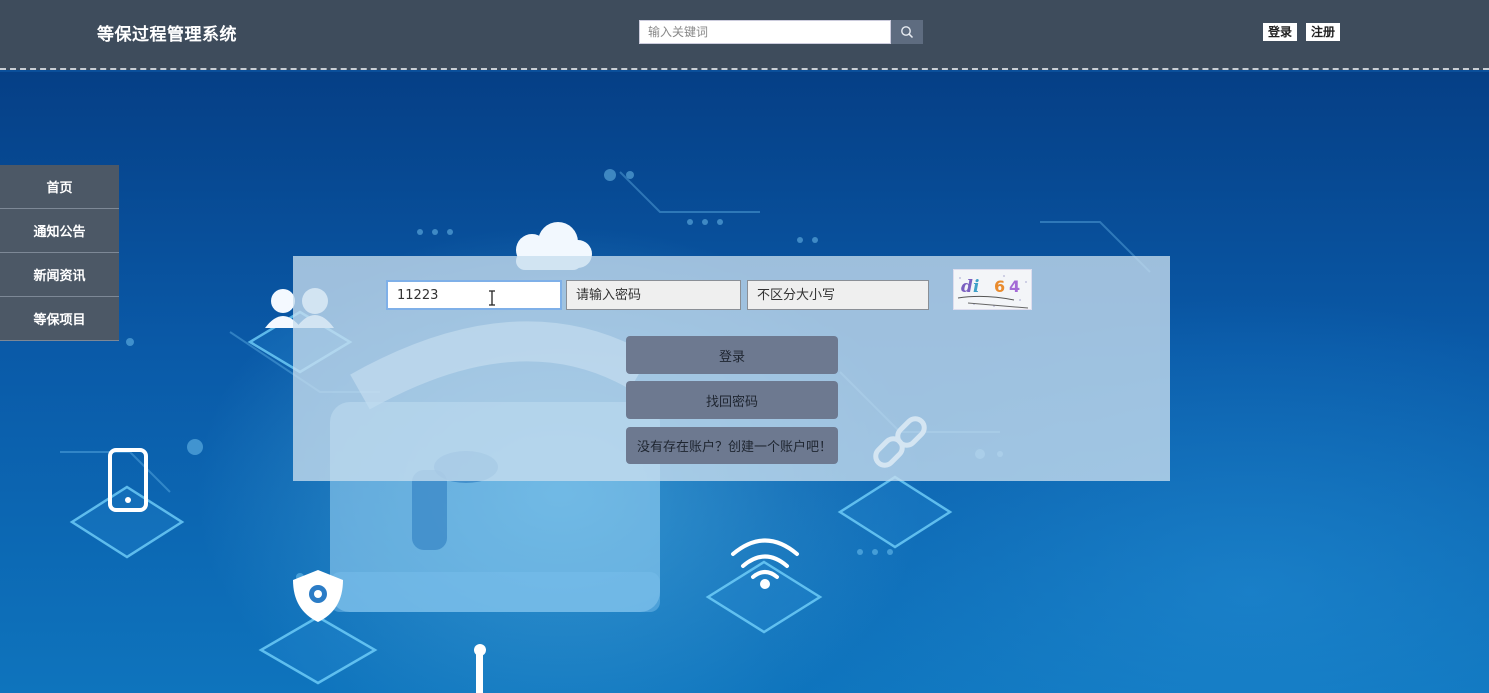 This screenshot has height=693, width=1489. Describe the element at coordinates (59, 275) in the screenshot. I see `sidebar-item-news: 新闻资讯` at that location.